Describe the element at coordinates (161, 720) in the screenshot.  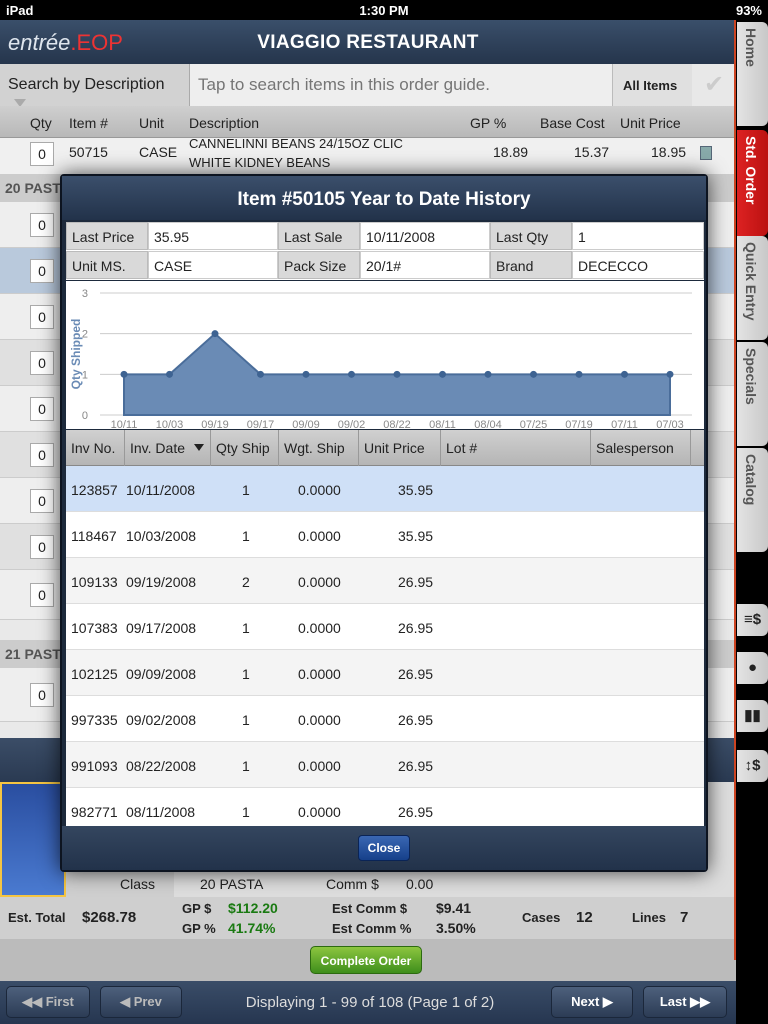
I see `inv-date-cell: 09/02/2008` at that location.